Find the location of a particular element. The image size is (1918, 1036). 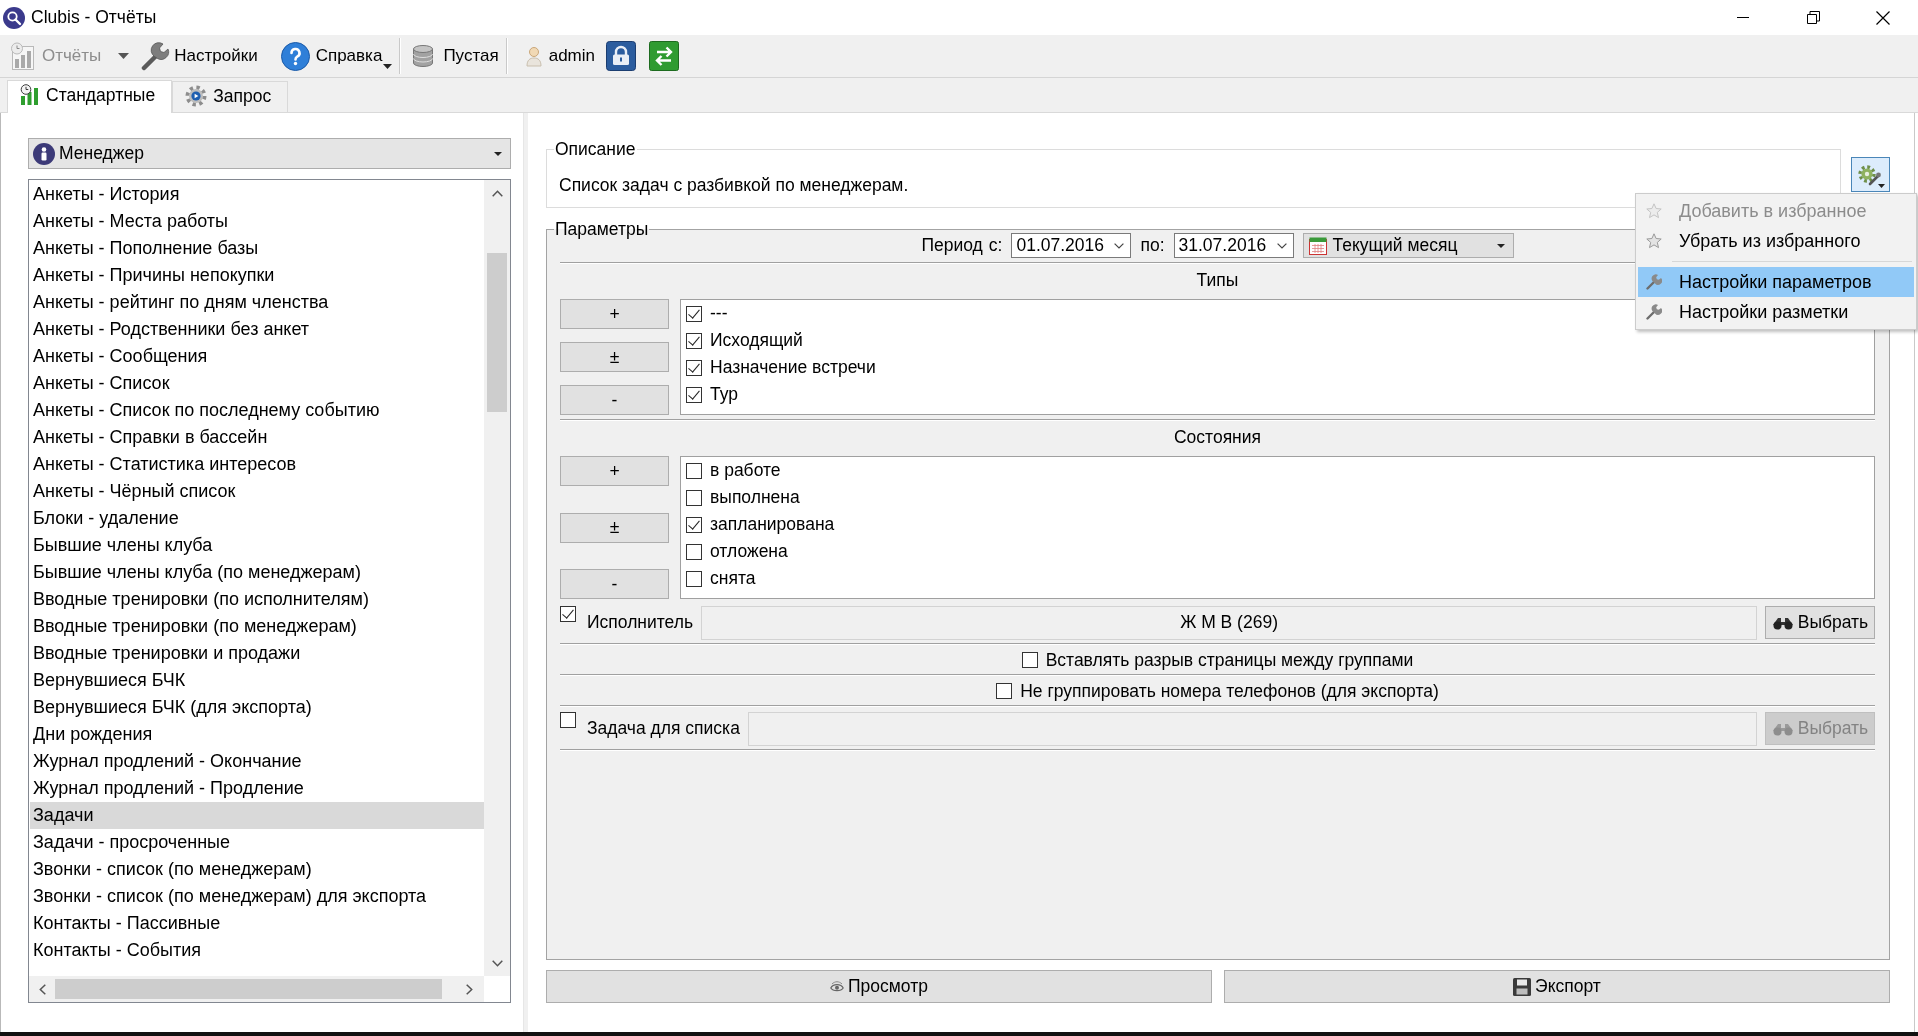

section-heading: Состояния is located at coordinates (1217, 437).